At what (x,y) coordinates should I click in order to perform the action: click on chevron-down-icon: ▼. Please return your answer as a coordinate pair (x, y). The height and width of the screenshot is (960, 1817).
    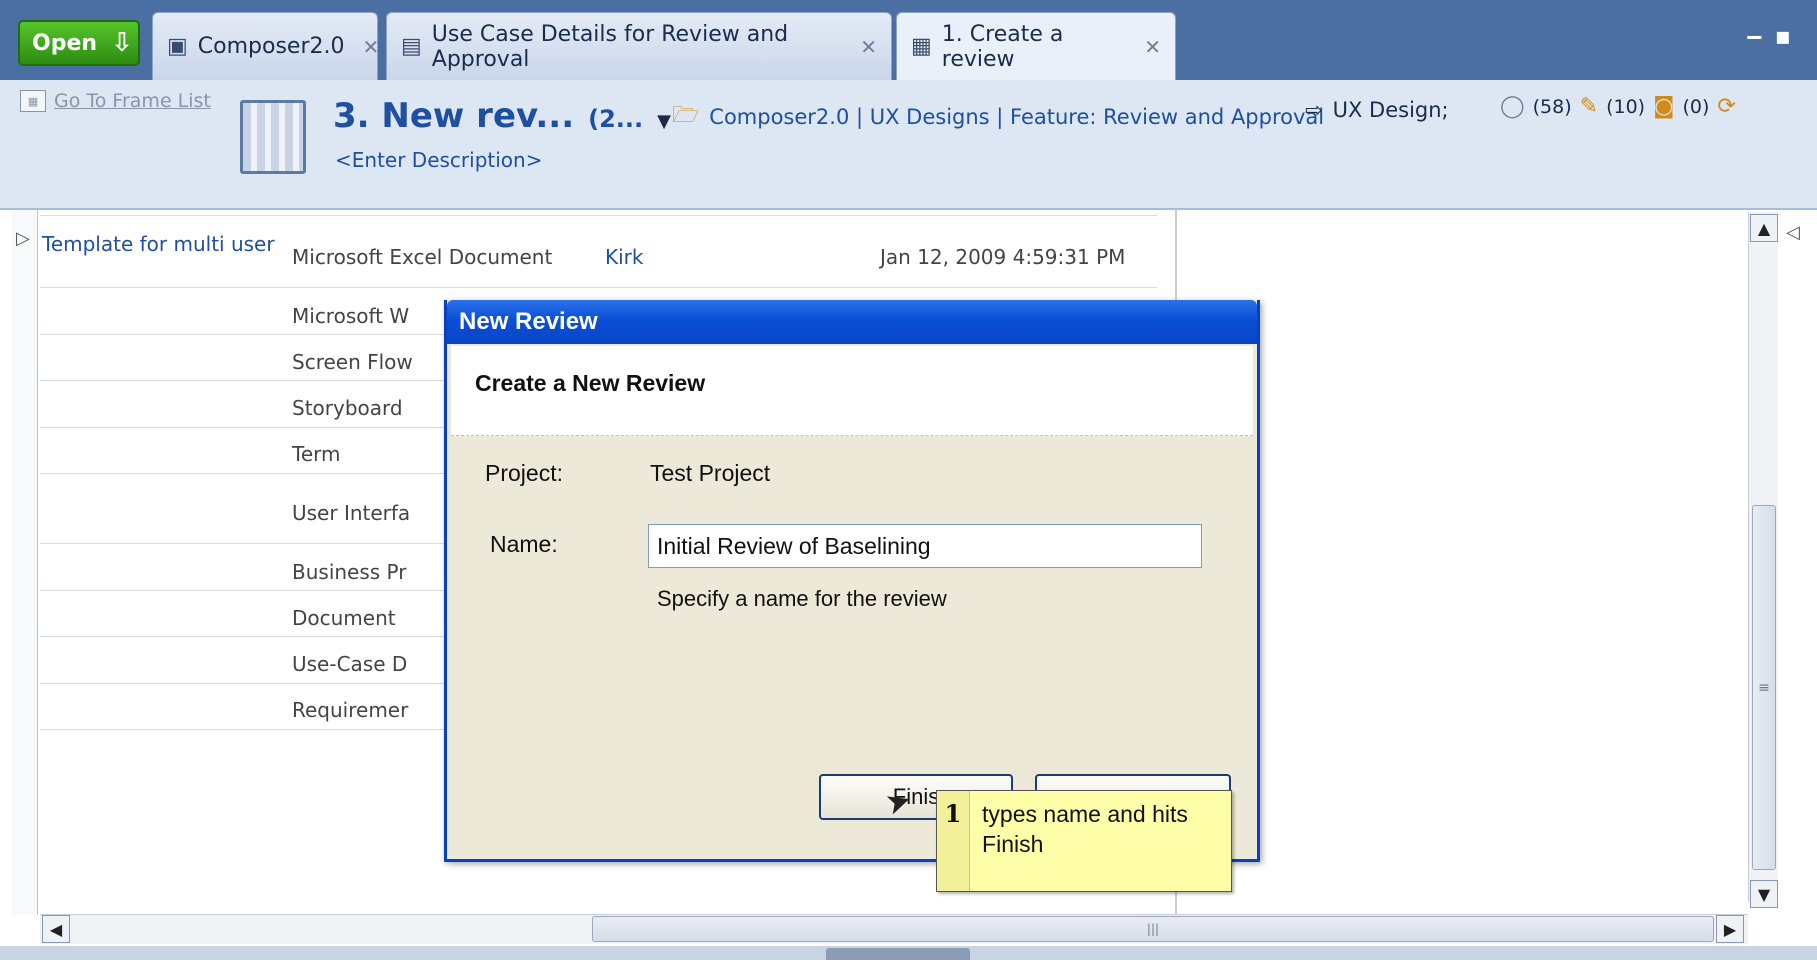
    Looking at the image, I should click on (664, 121).